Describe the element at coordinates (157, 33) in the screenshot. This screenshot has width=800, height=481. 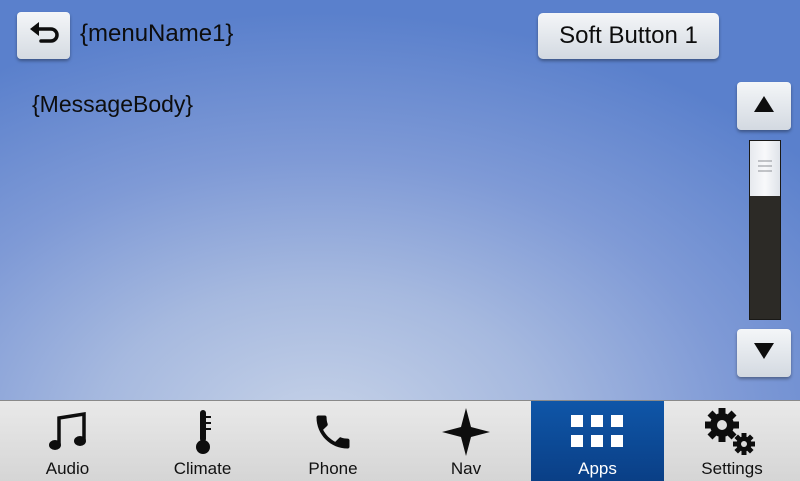
I see `menu-name-title: {menuName1}` at that location.